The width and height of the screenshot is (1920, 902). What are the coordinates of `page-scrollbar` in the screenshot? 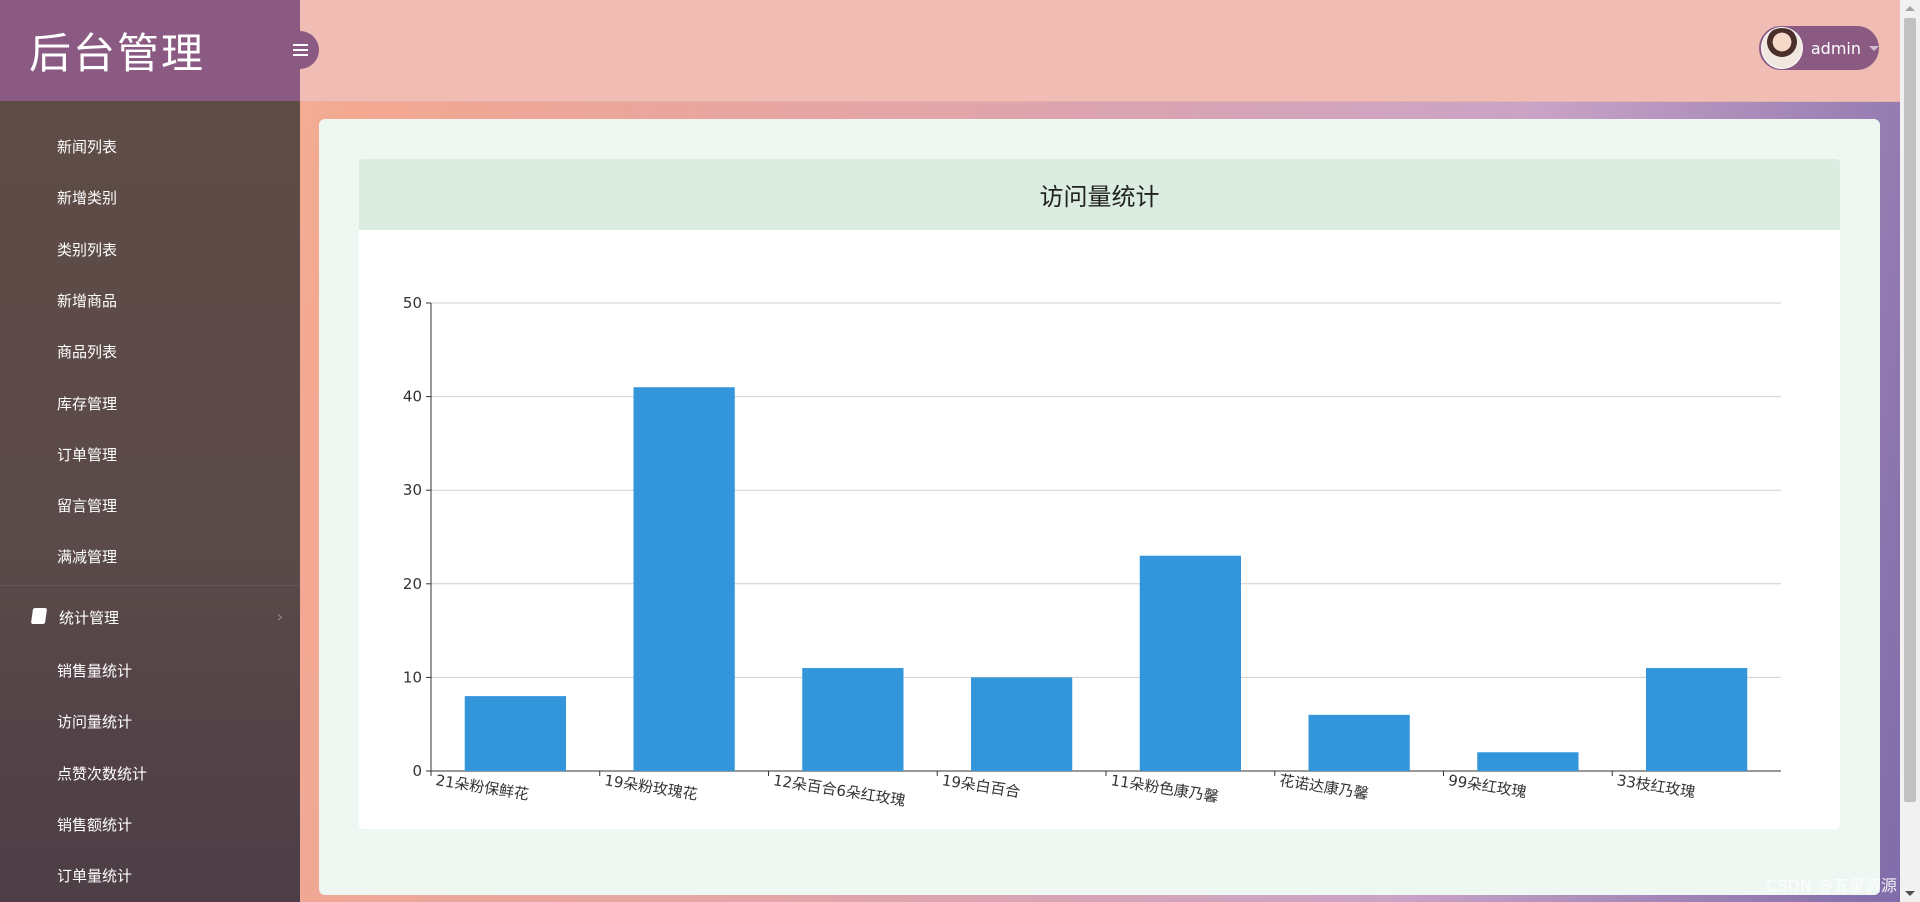 It's located at (1910, 451).